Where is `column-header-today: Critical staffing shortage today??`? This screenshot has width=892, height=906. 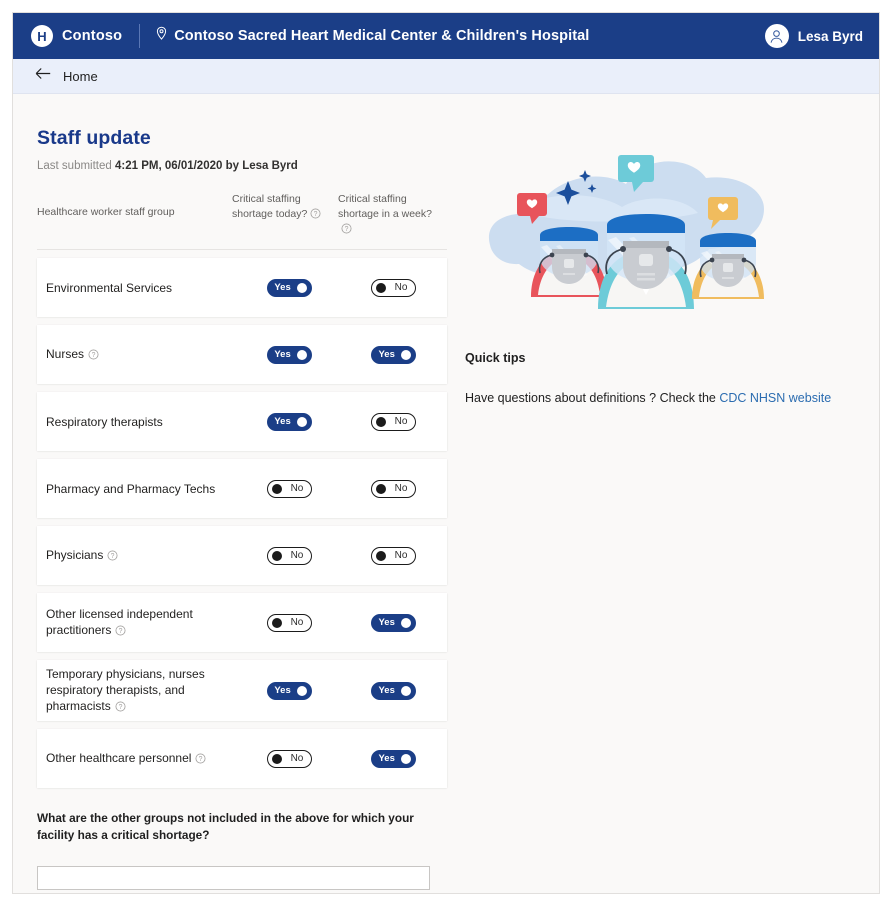
column-header-today: Critical staffing shortage today?? is located at coordinates (285, 215).